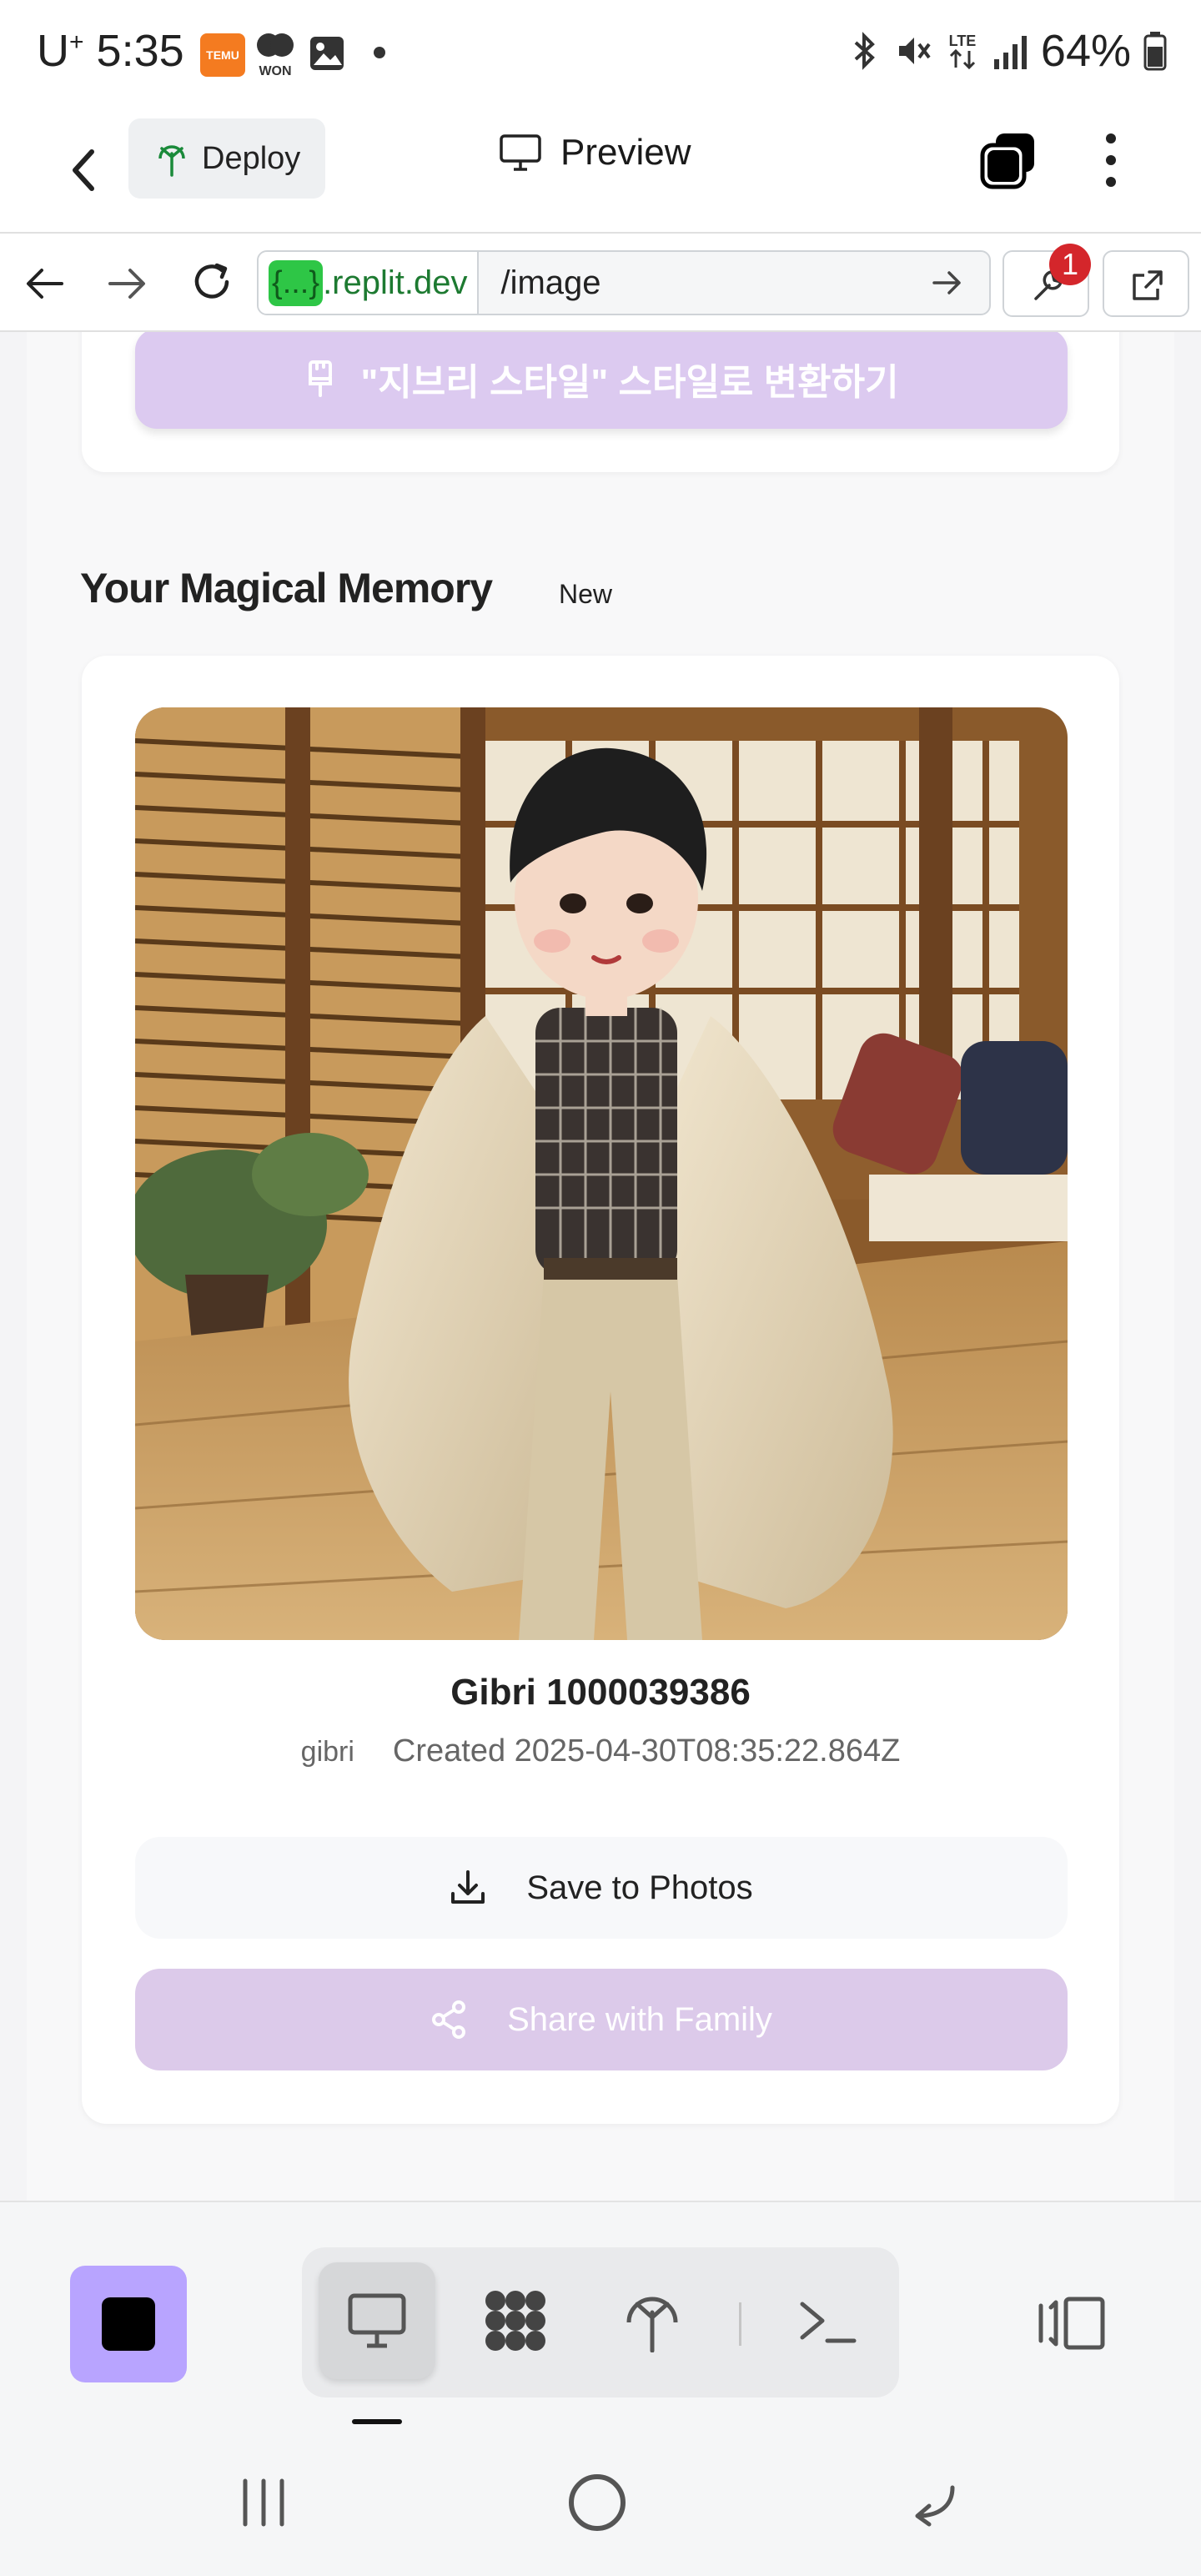 This screenshot has height=2576, width=1201. I want to click on won-app-icon: WON, so click(275, 54).